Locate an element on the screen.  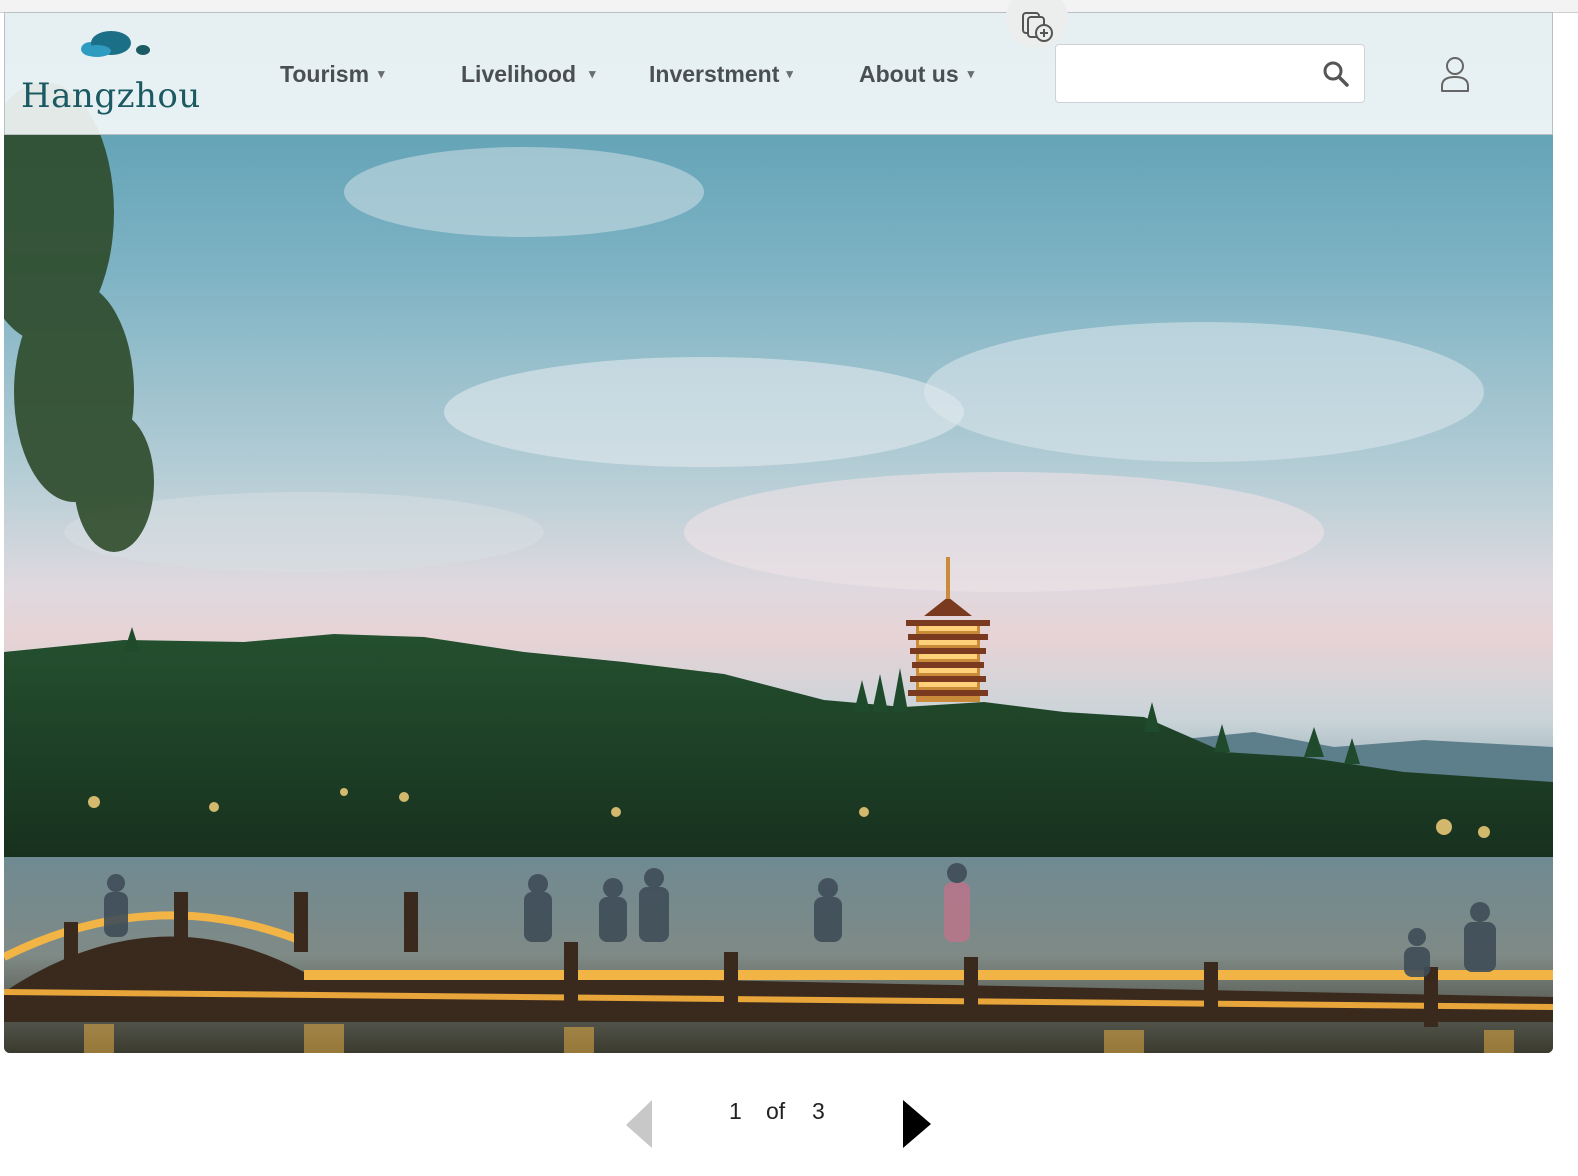
logo-text: Hangzhou is located at coordinates (111, 96).